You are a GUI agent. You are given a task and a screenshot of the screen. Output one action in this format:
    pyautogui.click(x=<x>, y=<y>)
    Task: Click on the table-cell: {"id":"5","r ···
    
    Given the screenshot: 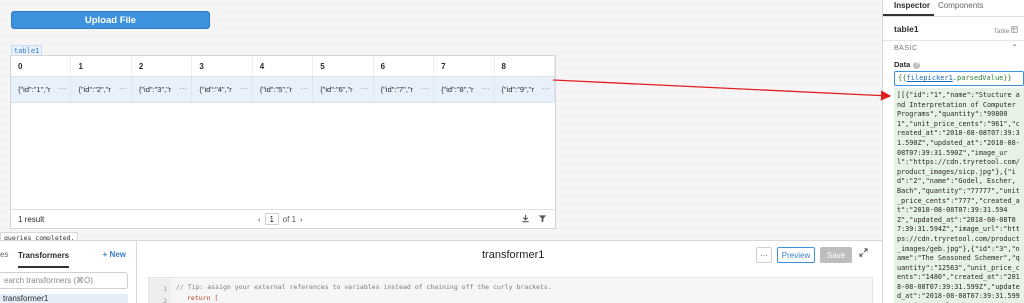 What is the action you would take?
    pyautogui.click(x=283, y=89)
    